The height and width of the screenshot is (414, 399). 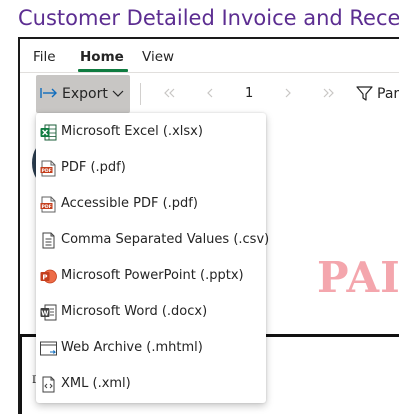 What do you see at coordinates (328, 93) in the screenshot?
I see `last-page-icon` at bounding box center [328, 93].